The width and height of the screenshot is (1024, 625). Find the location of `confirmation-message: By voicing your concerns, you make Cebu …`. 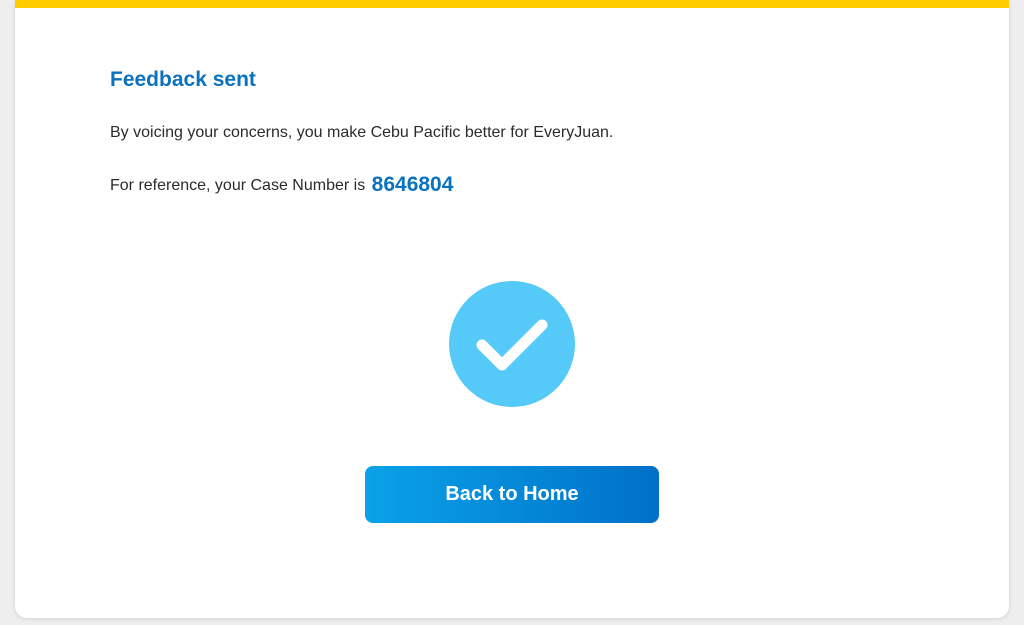

confirmation-message: By voicing your concerns, you make Cebu … is located at coordinates (362, 132).